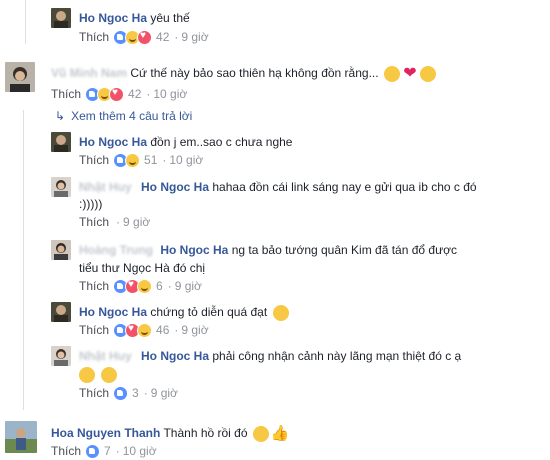 The height and width of the screenshot is (460, 550). I want to click on comment: Ho Ngoc Ha yêu thế, so click(134, 18).